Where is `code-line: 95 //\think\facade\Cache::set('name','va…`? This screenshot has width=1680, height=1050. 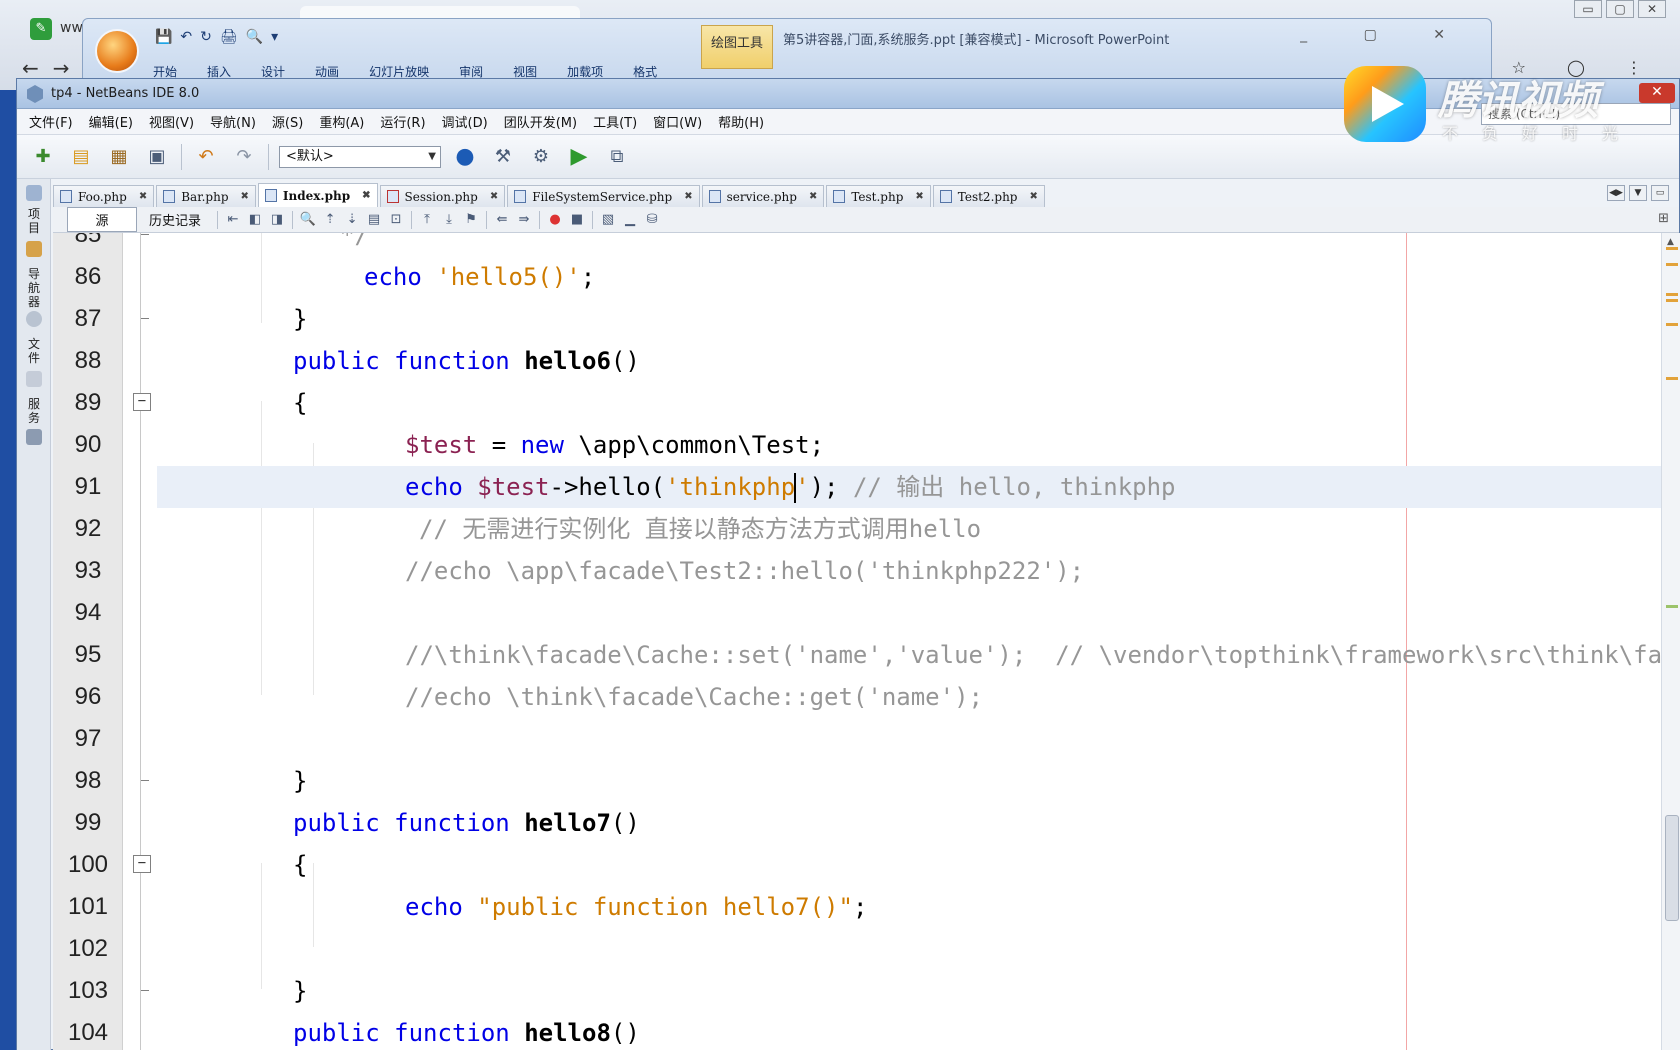 code-line: 95 //\think\facade\Cache::set('name','va… is located at coordinates (857, 655).